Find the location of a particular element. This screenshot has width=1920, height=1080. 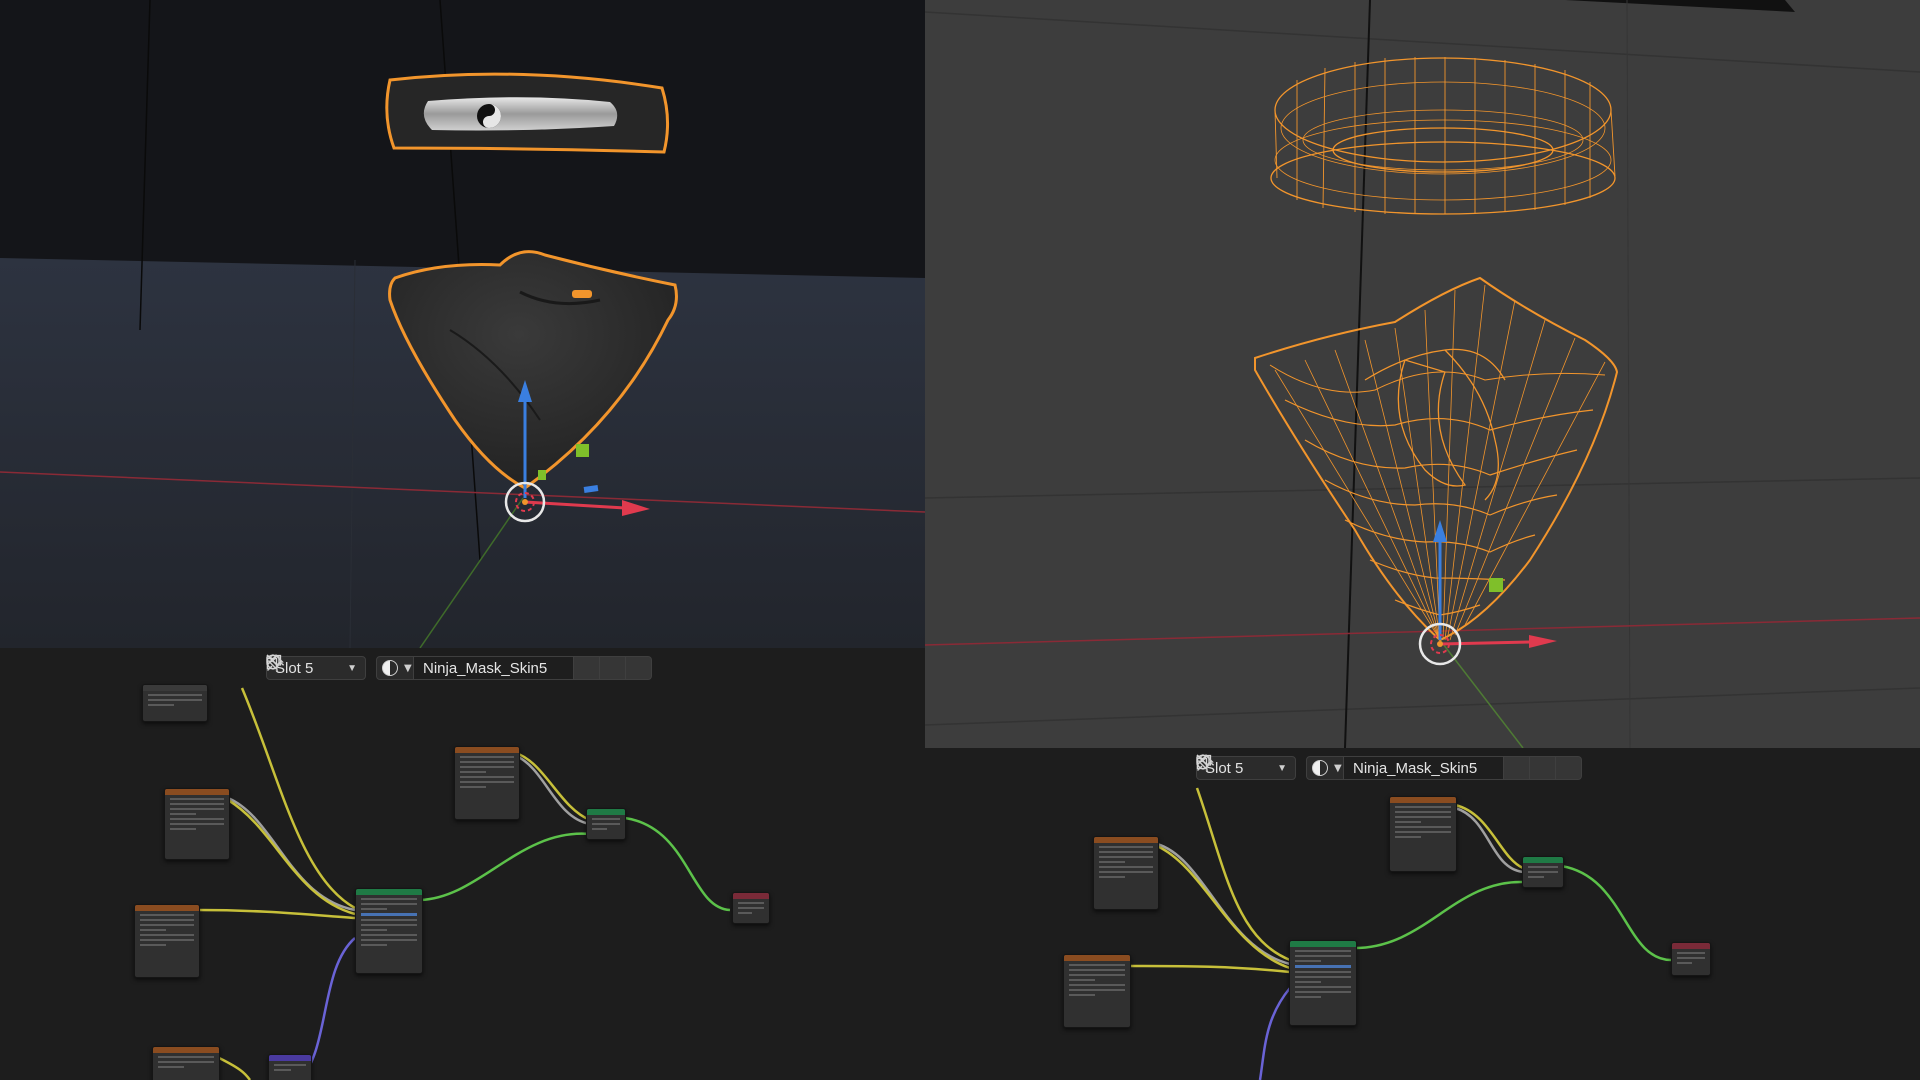

node-links-left is located at coordinates (464, 883).